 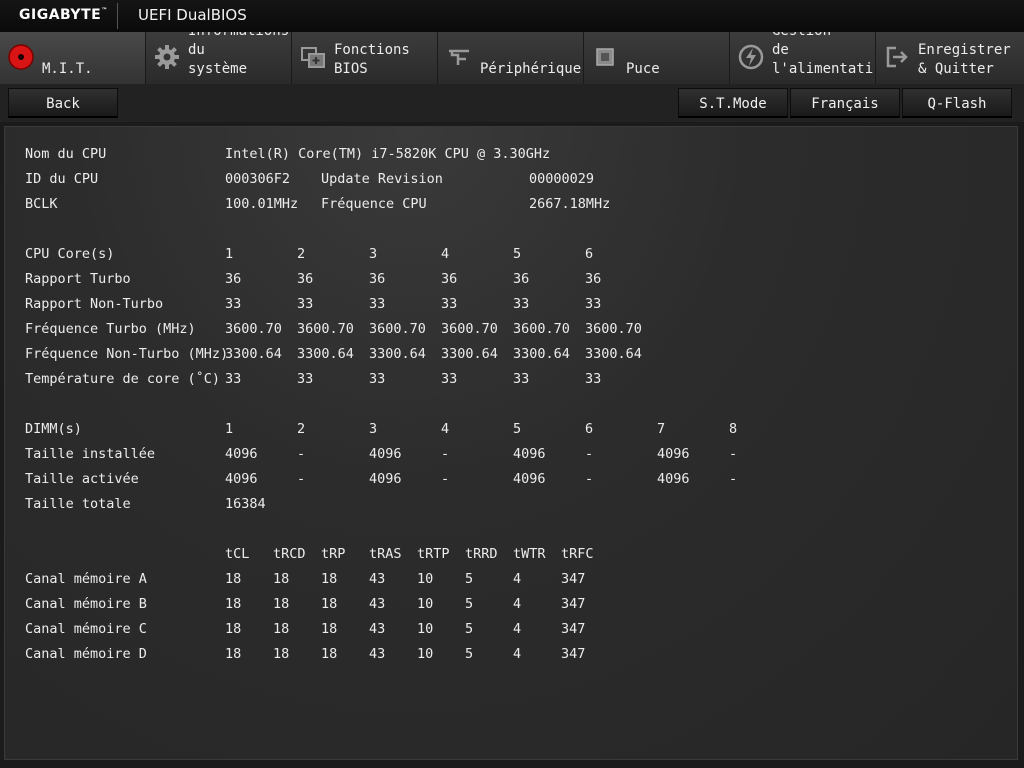 I want to click on bclk-label: BCLK, so click(x=41, y=204).